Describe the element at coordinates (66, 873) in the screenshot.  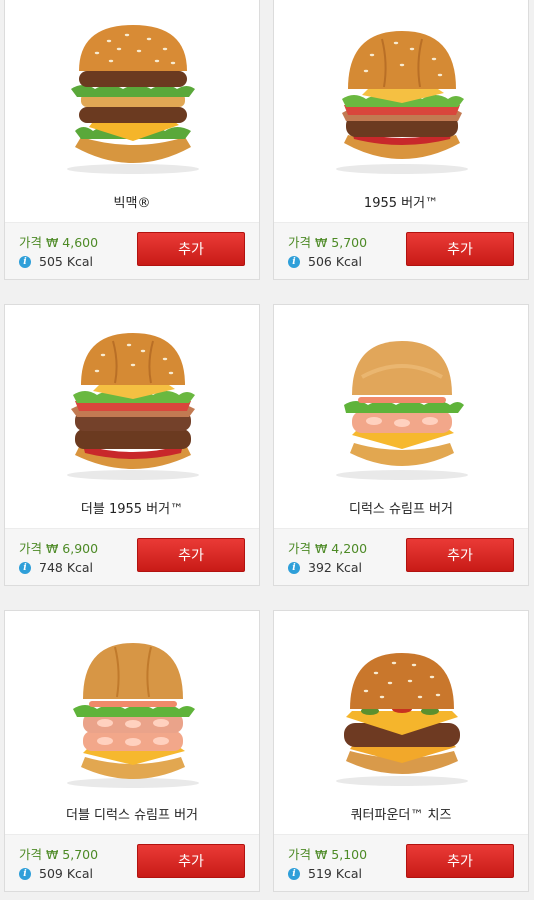
I see `calories-value: 509 Kcal` at that location.